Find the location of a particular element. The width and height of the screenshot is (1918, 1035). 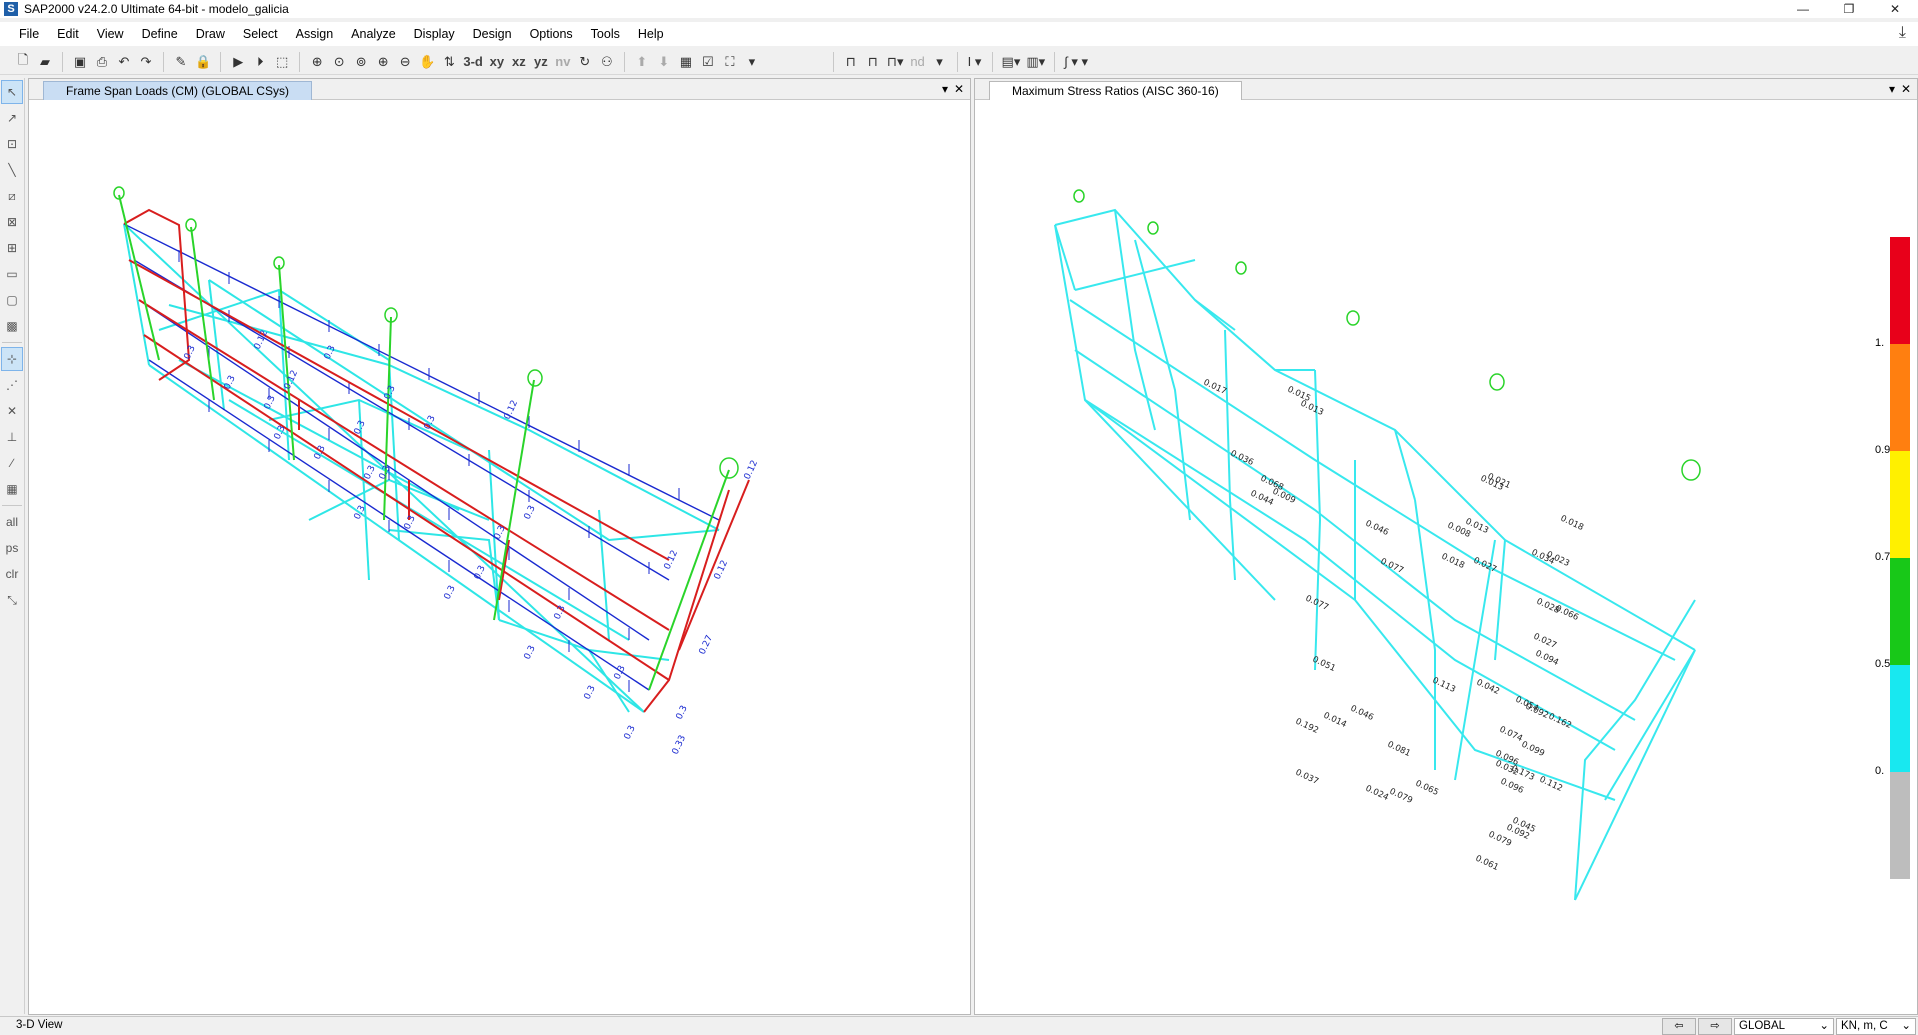

draw-area-icon: ⧄ is located at coordinates (12, 196).